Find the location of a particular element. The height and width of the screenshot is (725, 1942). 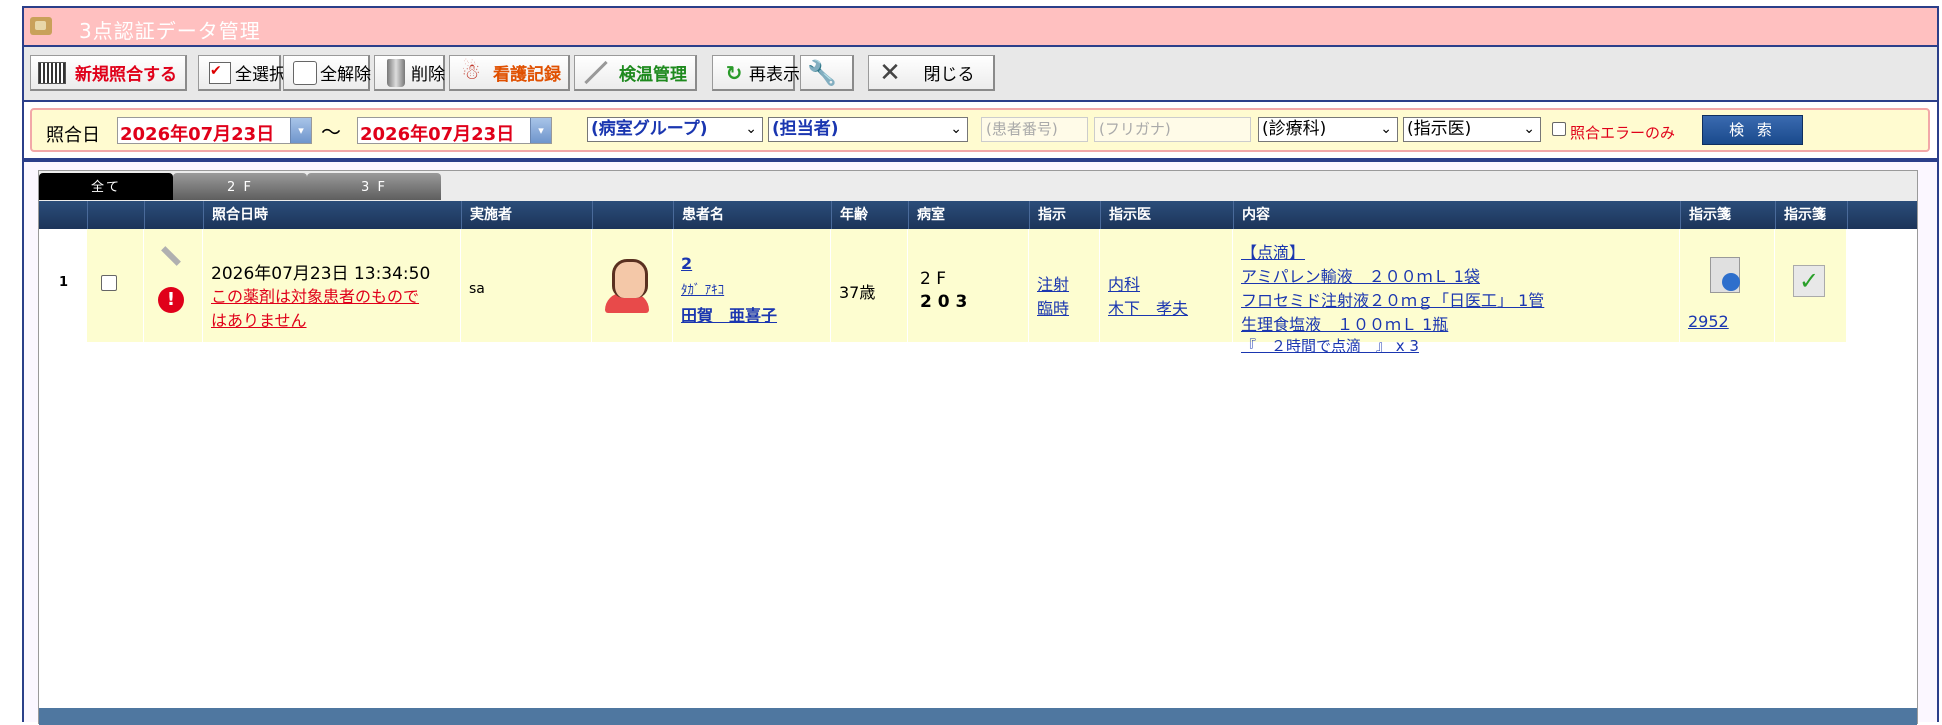

col-order-slip-2: 指示箋 is located at coordinates (1811, 215).